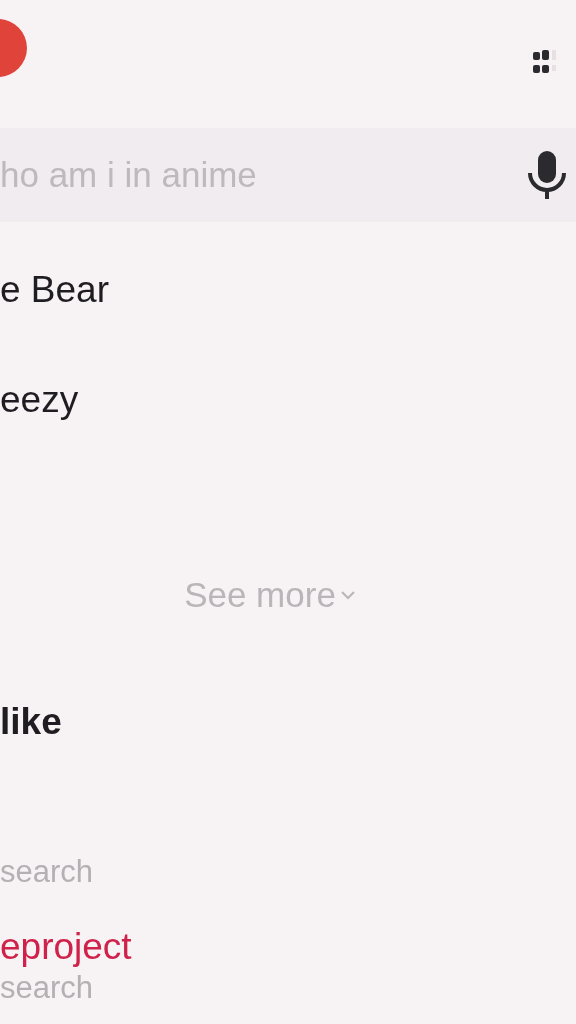 The height and width of the screenshot is (1024, 576). What do you see at coordinates (288, 947) in the screenshot?
I see `result-title: eproject` at bounding box center [288, 947].